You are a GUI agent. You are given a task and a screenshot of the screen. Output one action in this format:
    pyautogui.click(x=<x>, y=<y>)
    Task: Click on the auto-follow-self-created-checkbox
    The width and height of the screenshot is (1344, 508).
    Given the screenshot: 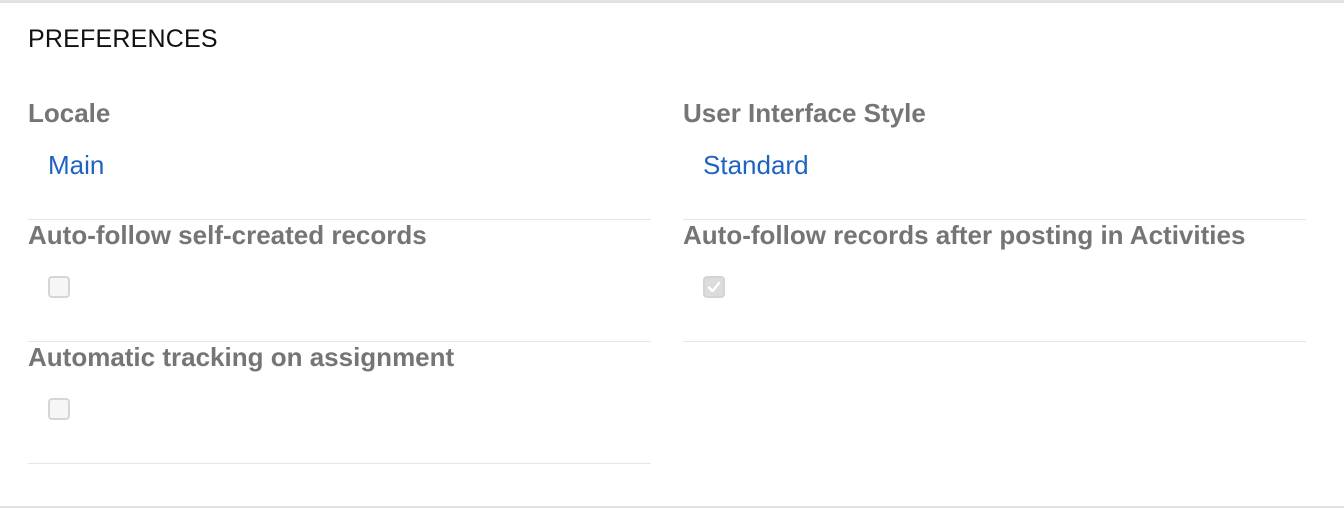 What is the action you would take?
    pyautogui.click(x=59, y=287)
    